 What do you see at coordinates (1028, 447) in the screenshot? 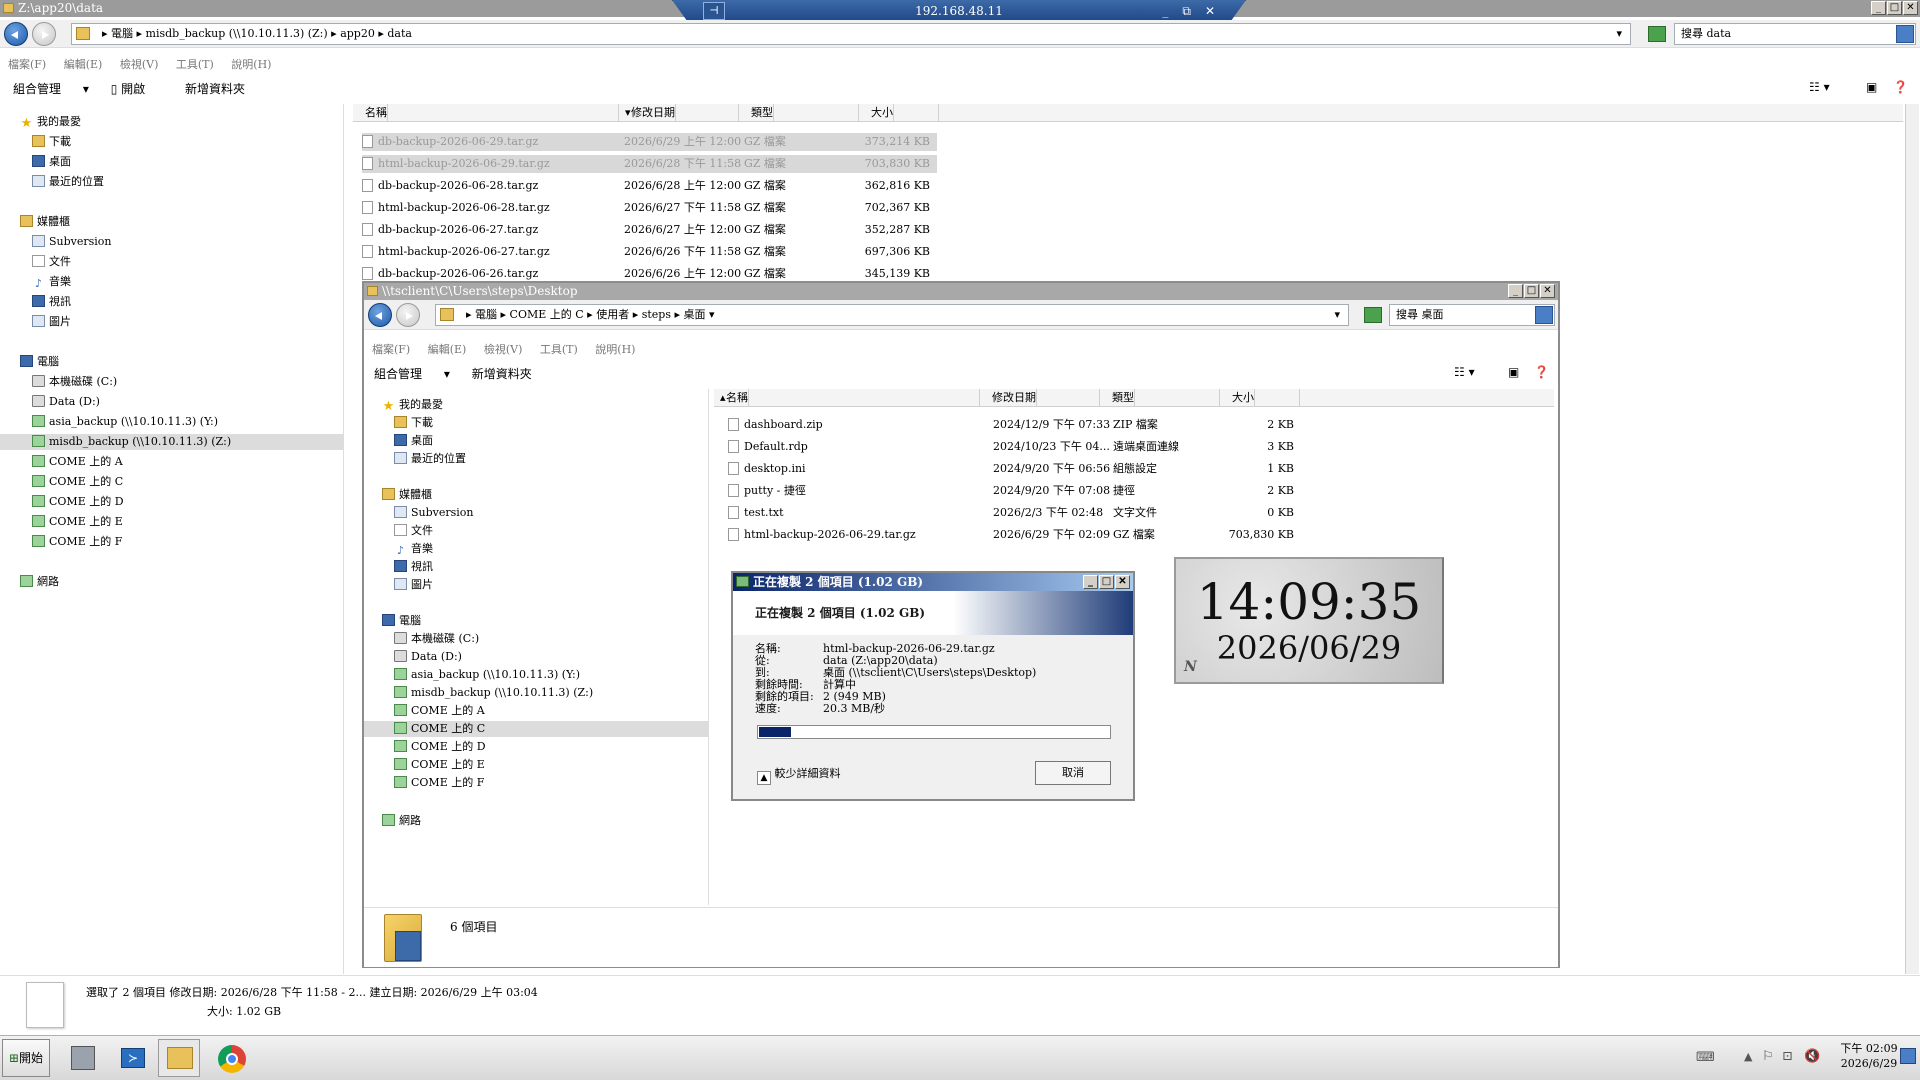
I see `file-row: Default.rdp 2024/10/23 下午 04... 遠端桌面連線 3 KB` at bounding box center [1028, 447].